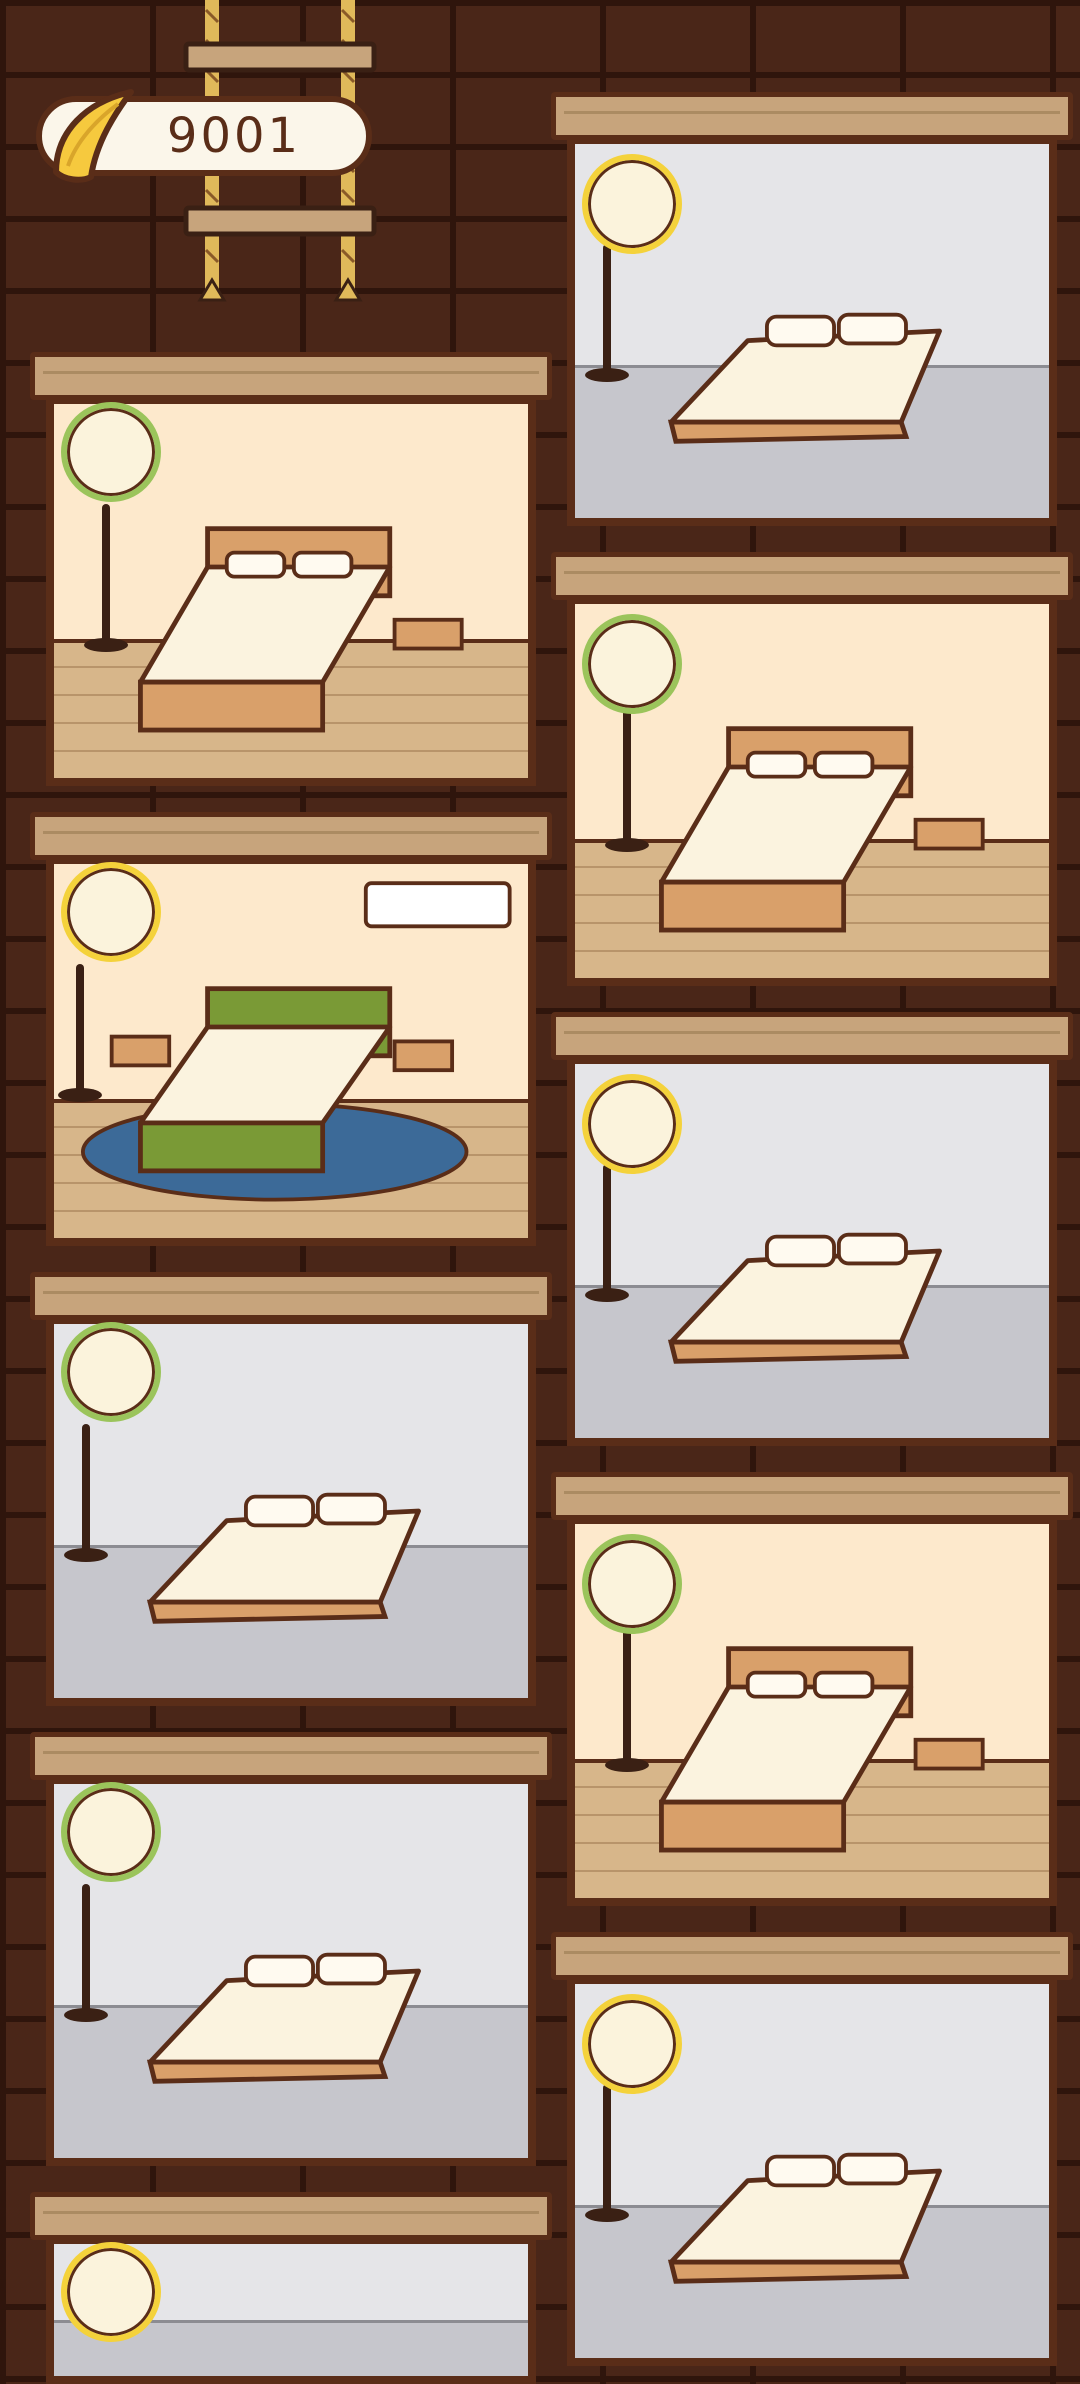 This screenshot has width=1080, height=2384. Describe the element at coordinates (632, 1584) in the screenshot. I see `robot-avatar` at that location.